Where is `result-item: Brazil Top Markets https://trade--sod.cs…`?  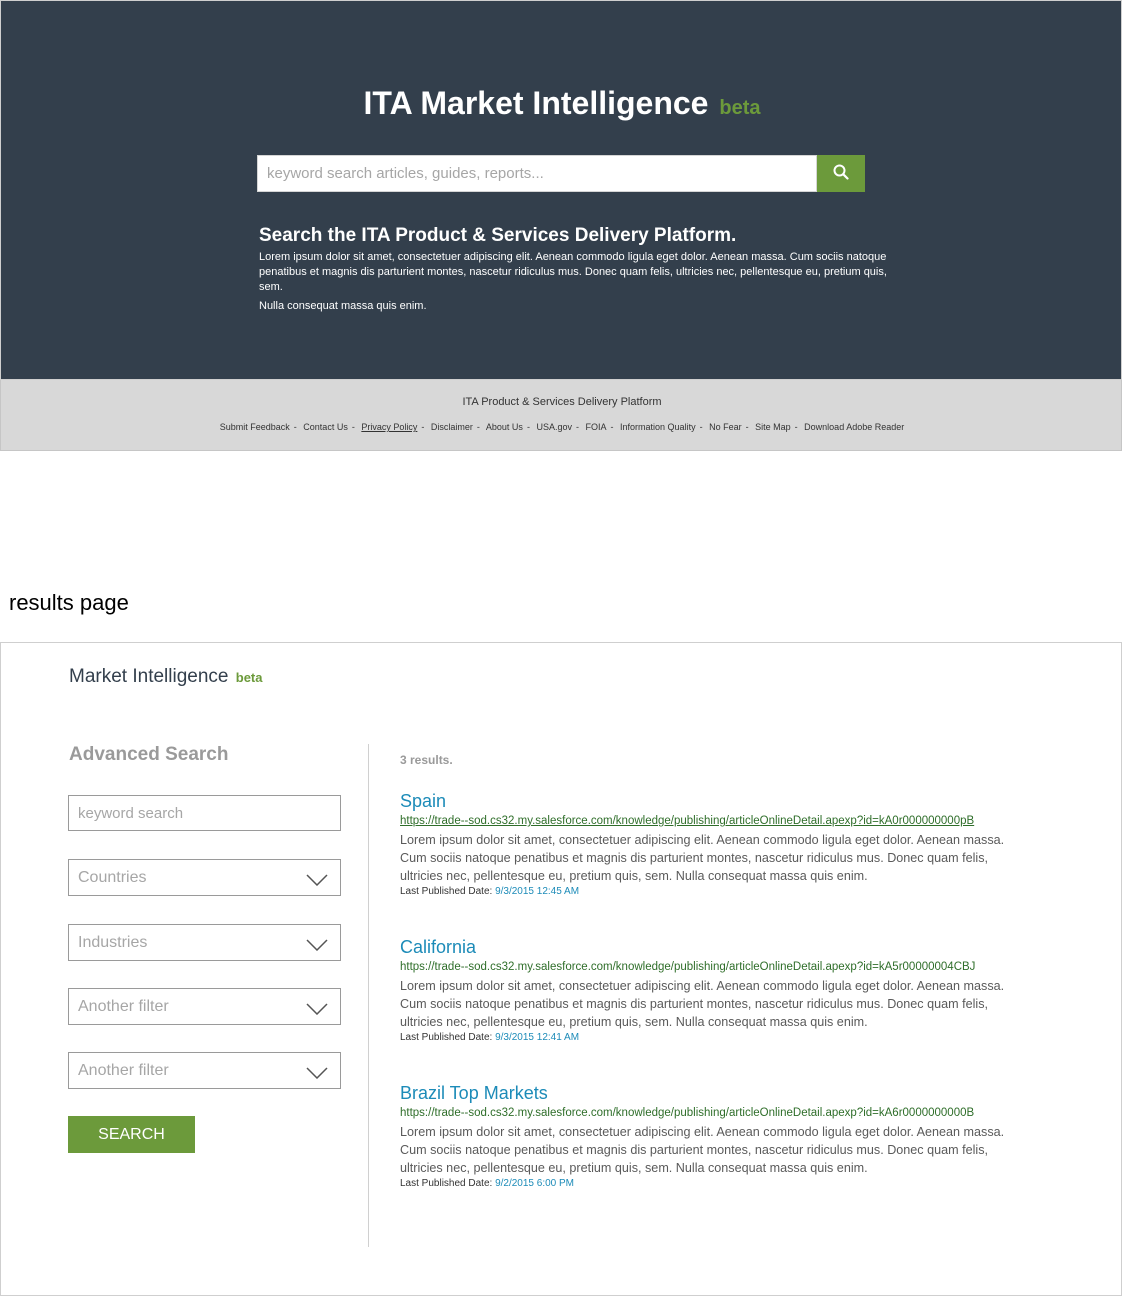 result-item: Brazil Top Markets https://trade--sod.cs… is located at coordinates (720, 1136).